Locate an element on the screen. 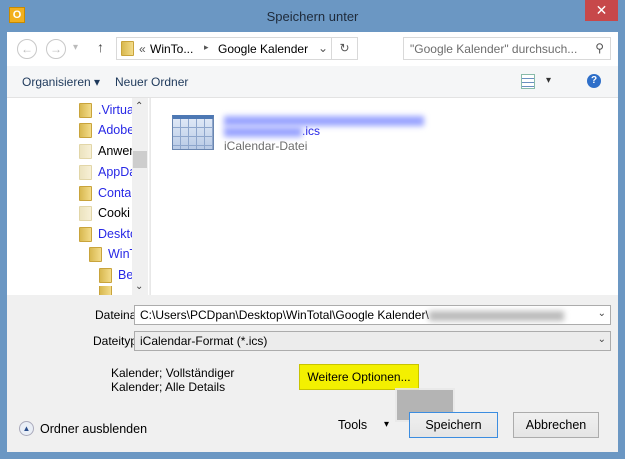  view-options-icon is located at coordinates (528, 81).